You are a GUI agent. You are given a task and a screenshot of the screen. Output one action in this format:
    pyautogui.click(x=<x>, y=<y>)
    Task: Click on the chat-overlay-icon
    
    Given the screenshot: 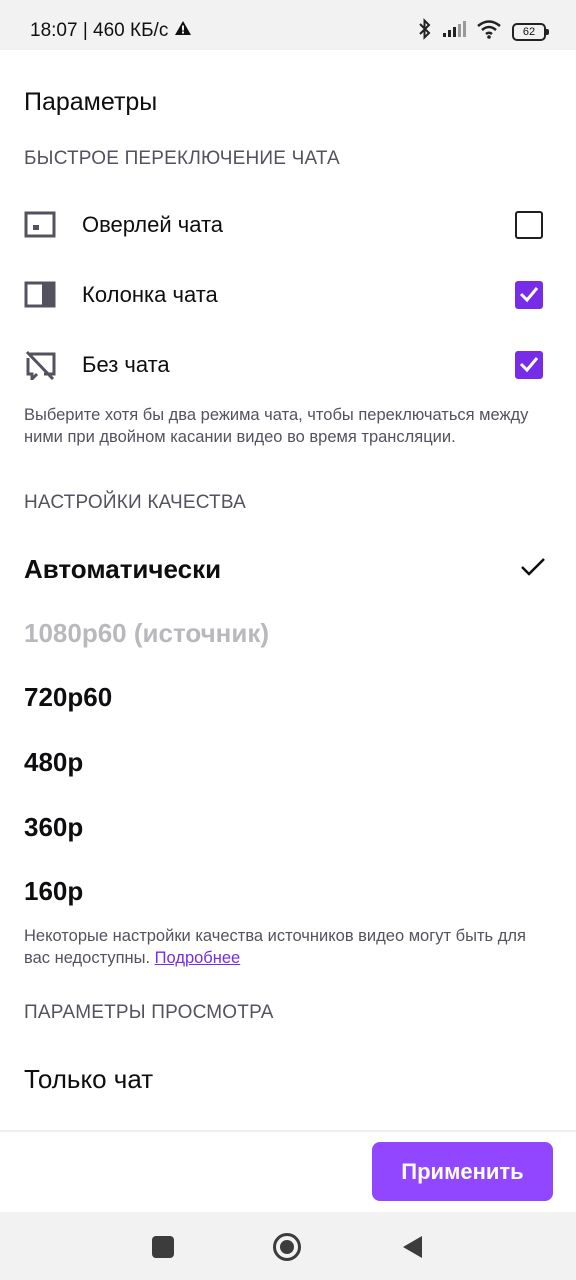 What is the action you would take?
    pyautogui.click(x=41, y=225)
    